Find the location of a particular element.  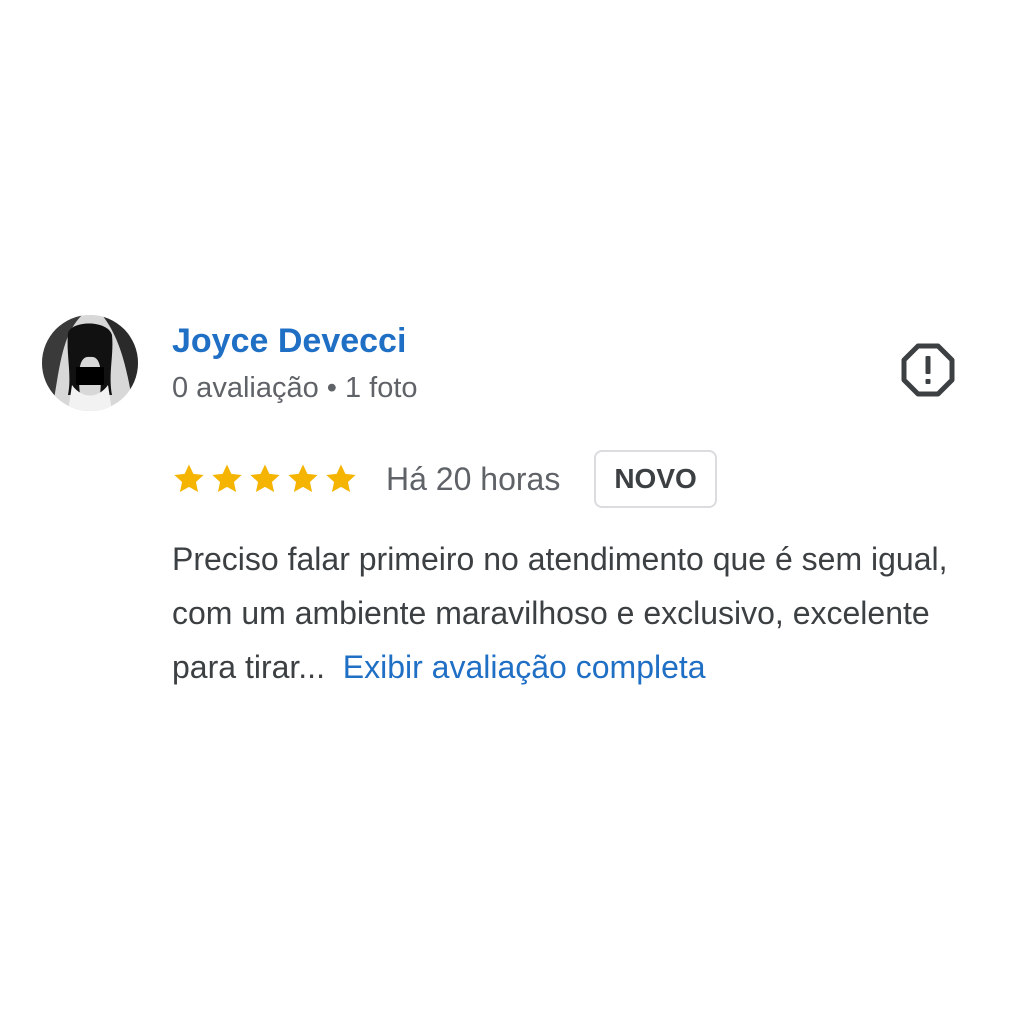

show-full-review-link: Exibir avaliação completa is located at coordinates (524, 667).